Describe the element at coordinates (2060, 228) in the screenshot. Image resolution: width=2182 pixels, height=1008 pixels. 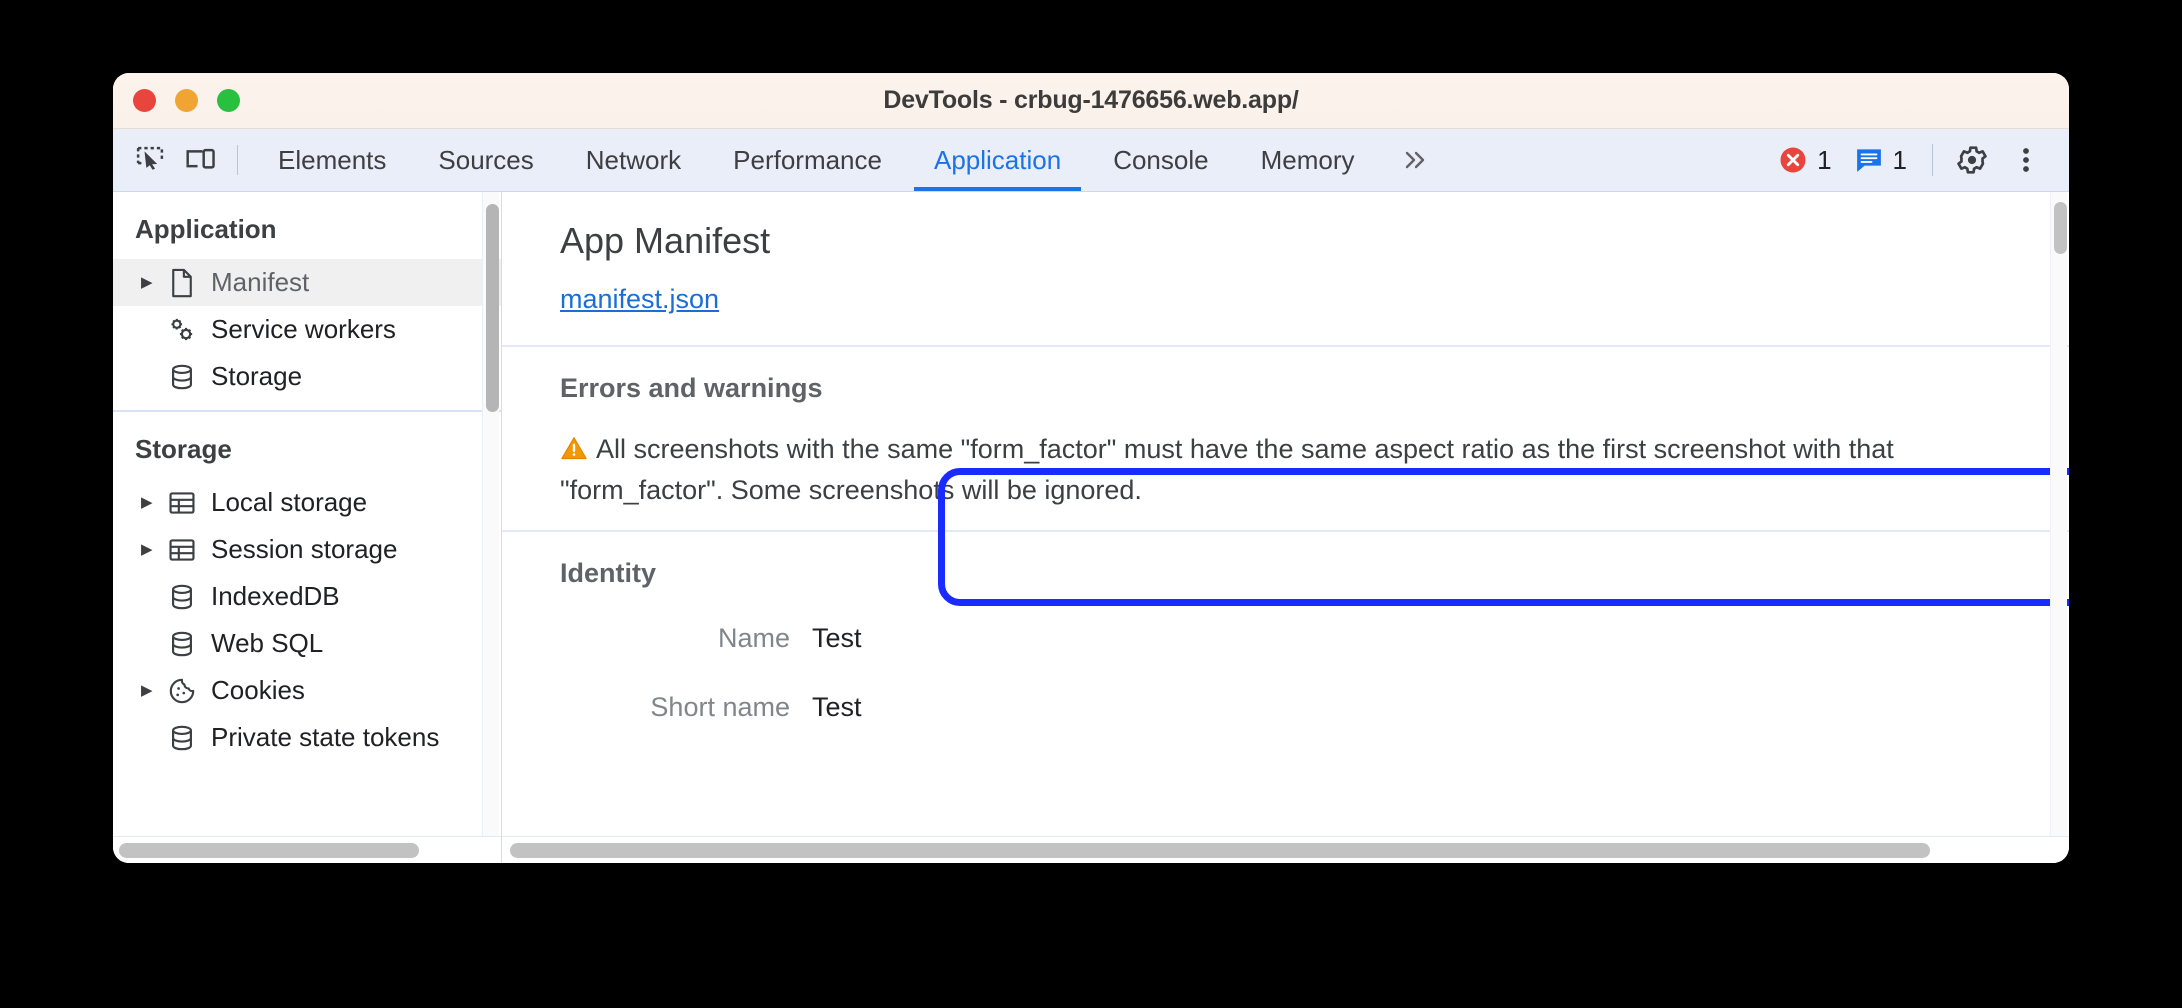
I see `main-scroll-thumb` at that location.